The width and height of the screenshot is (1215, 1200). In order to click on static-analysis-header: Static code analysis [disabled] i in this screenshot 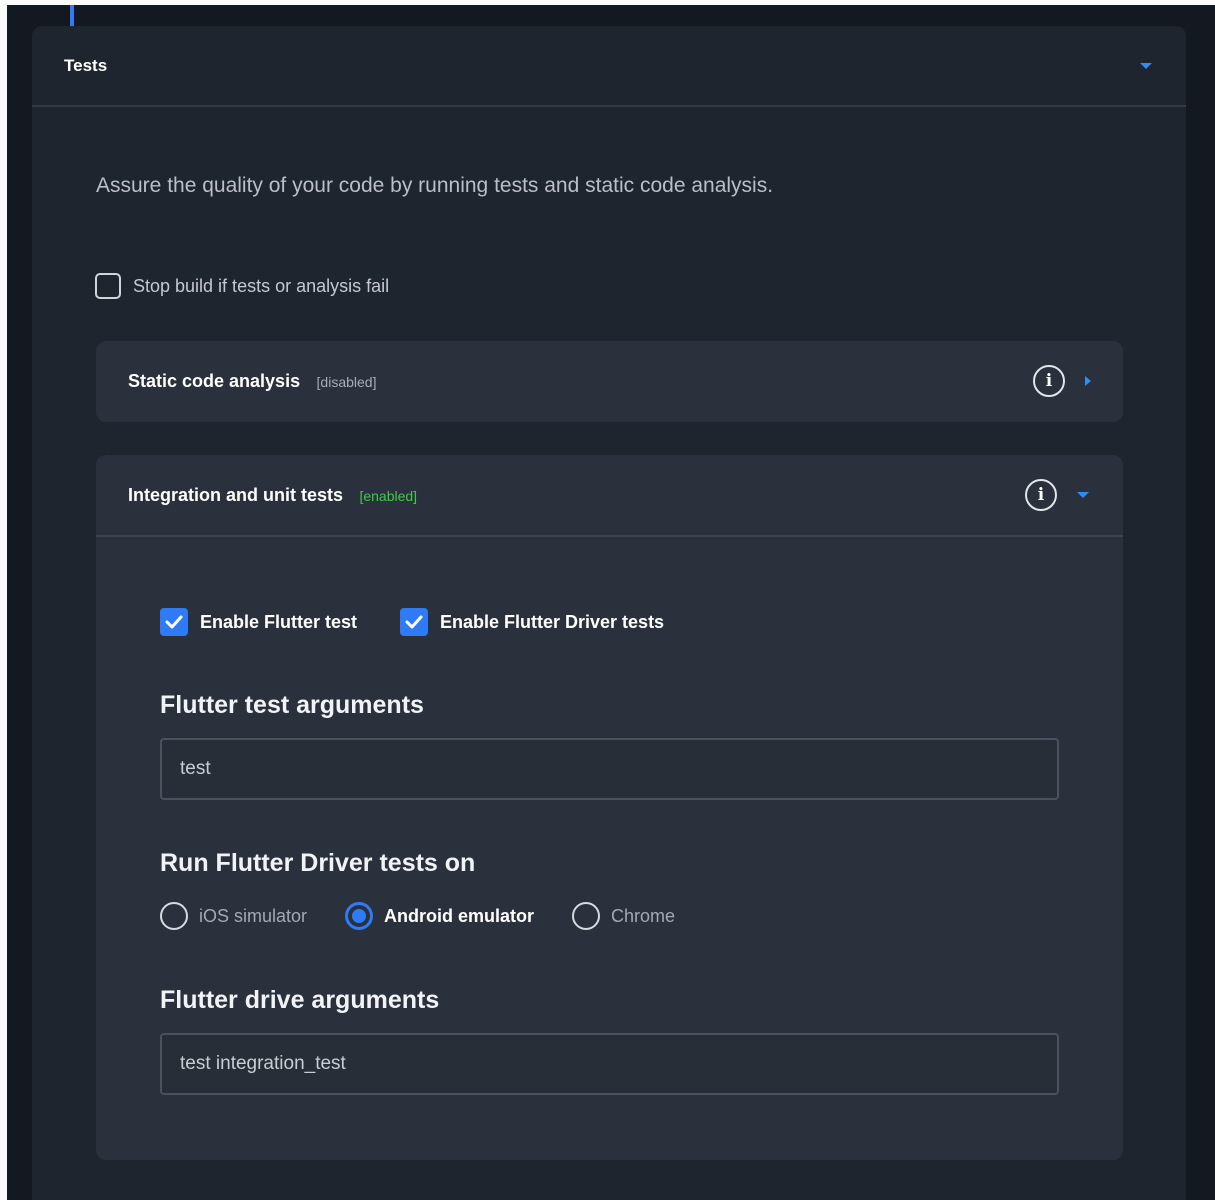, I will do `click(609, 381)`.